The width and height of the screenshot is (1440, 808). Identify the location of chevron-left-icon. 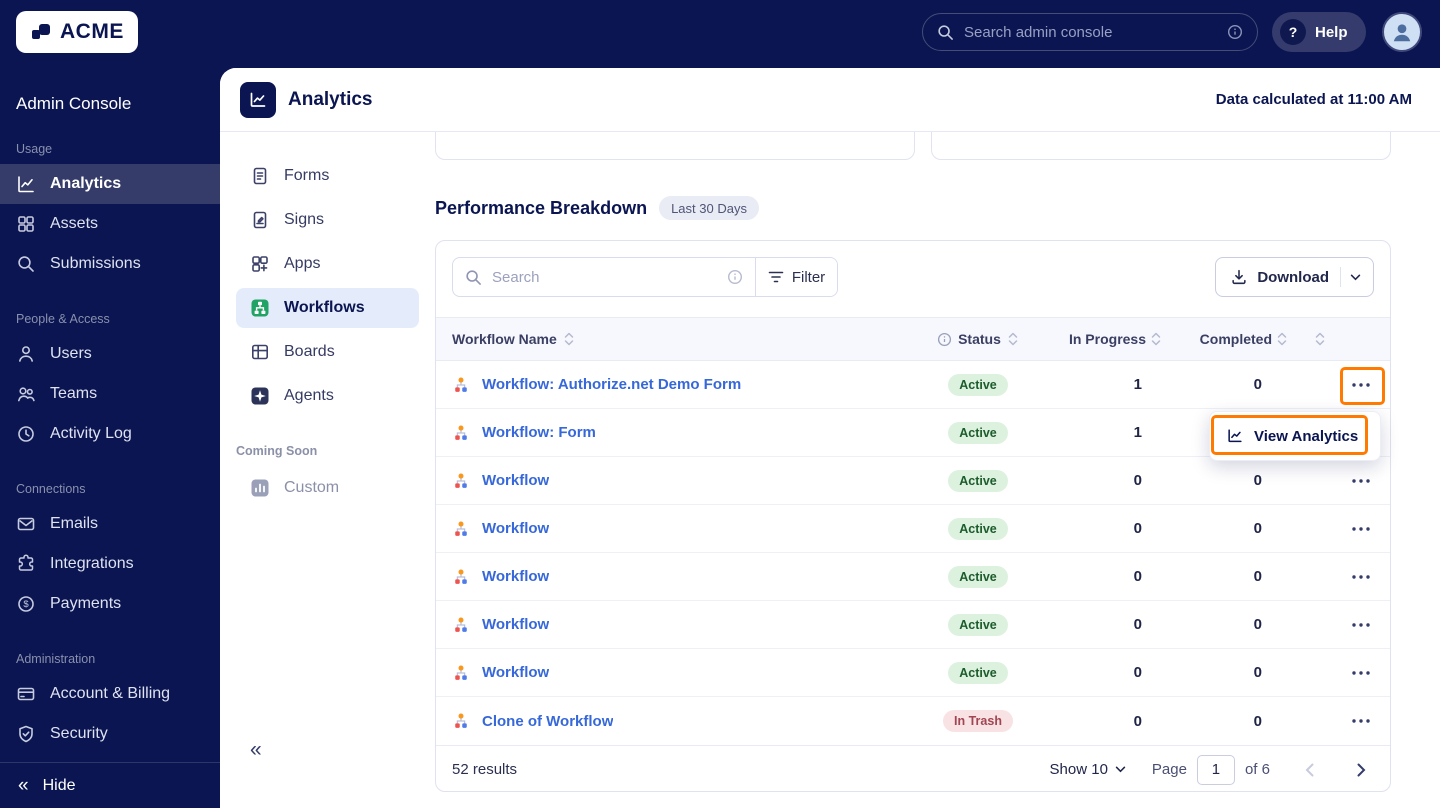
(1309, 769).